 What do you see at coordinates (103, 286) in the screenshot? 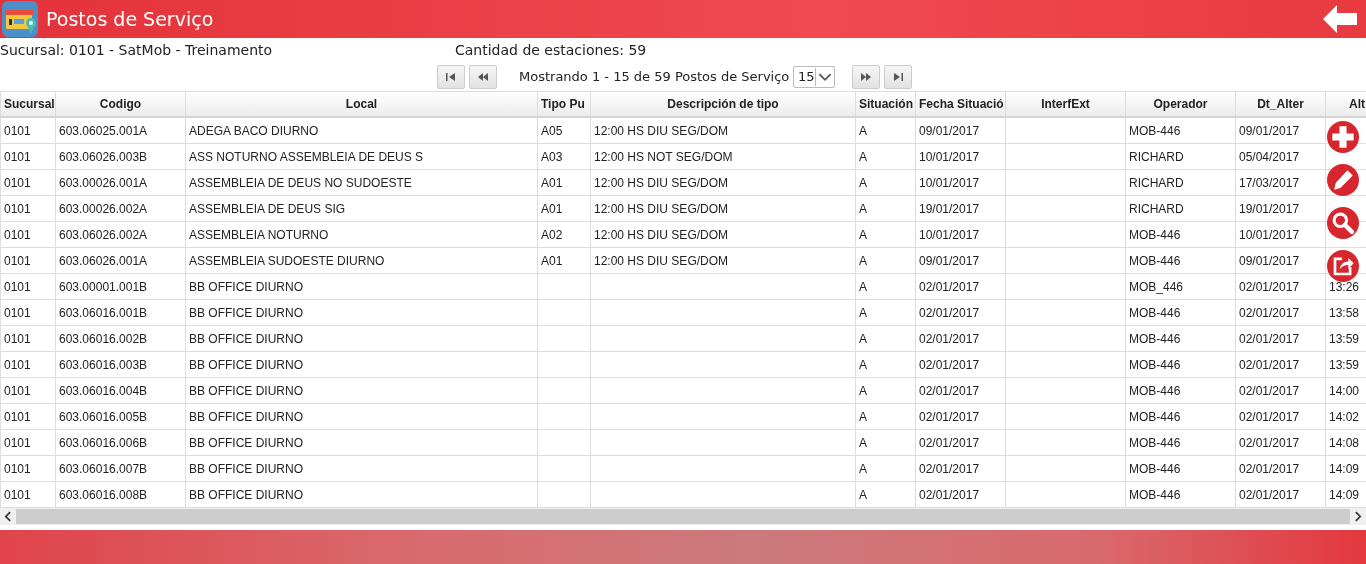
I see `table-cell: 603.00001.001B` at bounding box center [103, 286].